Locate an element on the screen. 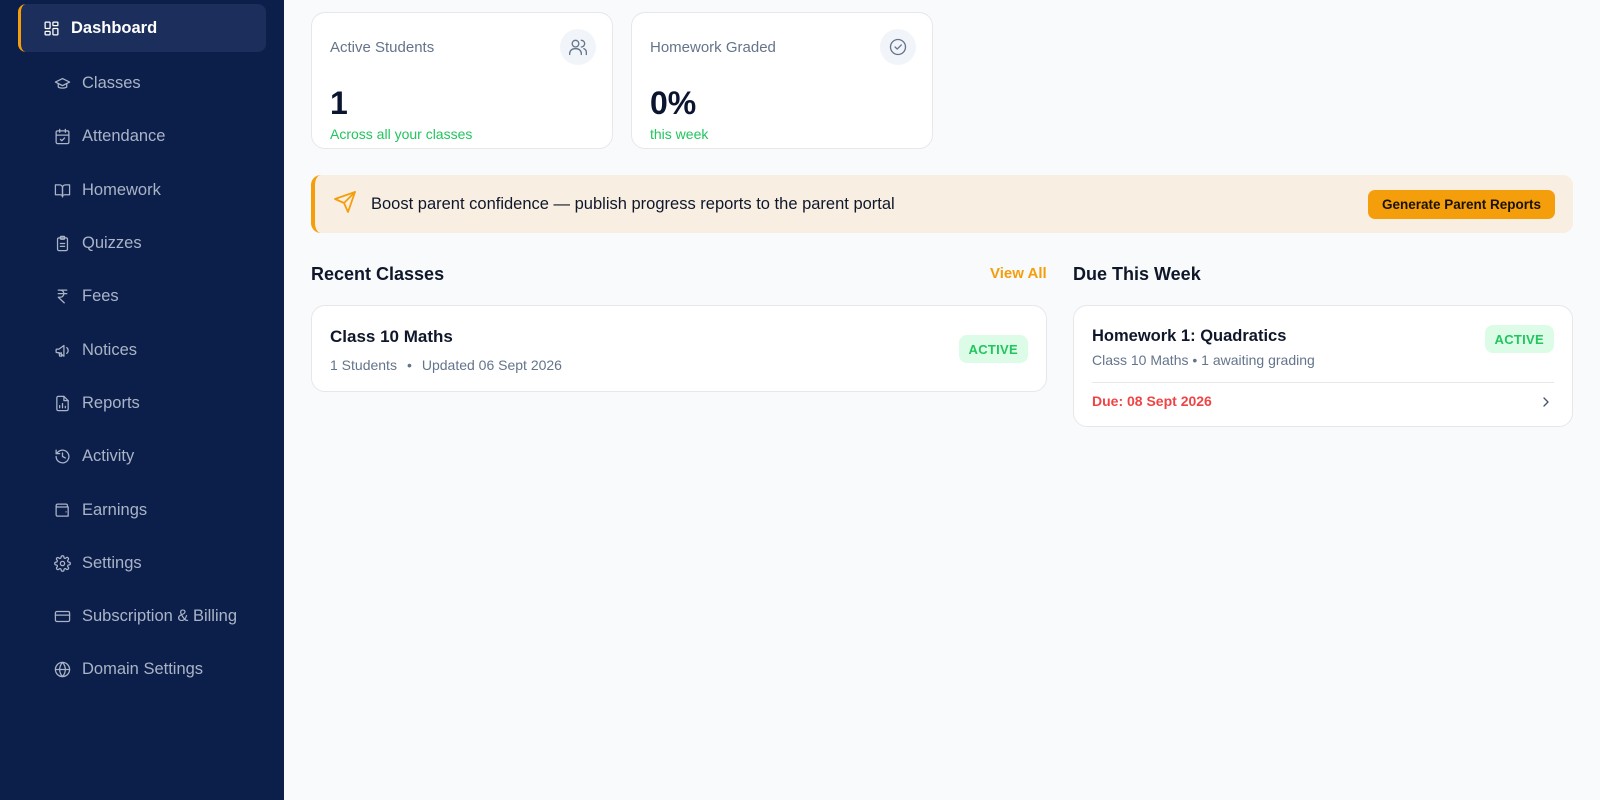 The image size is (1600, 800). sidebar-item-label: Dashboard is located at coordinates (114, 27).